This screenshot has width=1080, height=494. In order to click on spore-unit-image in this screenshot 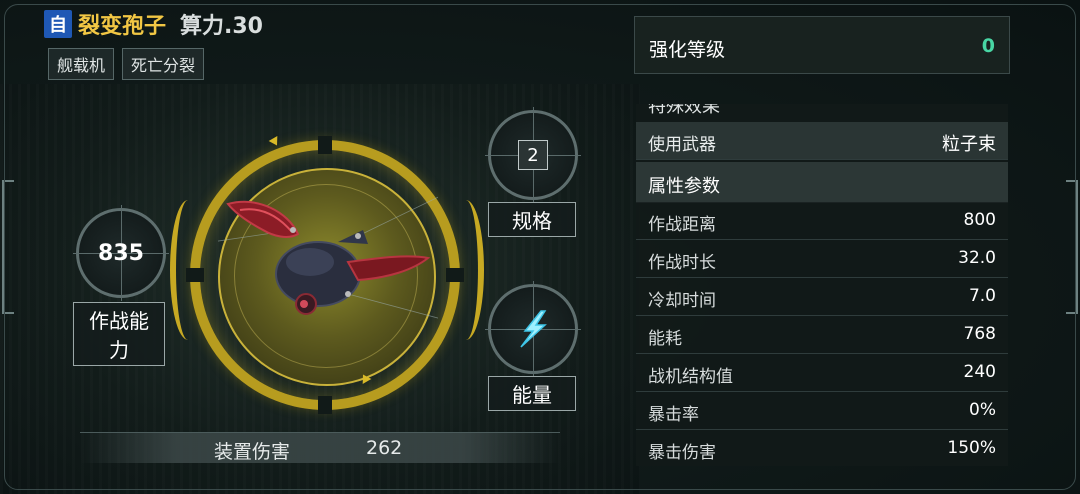, I will do `click(328, 257)`.